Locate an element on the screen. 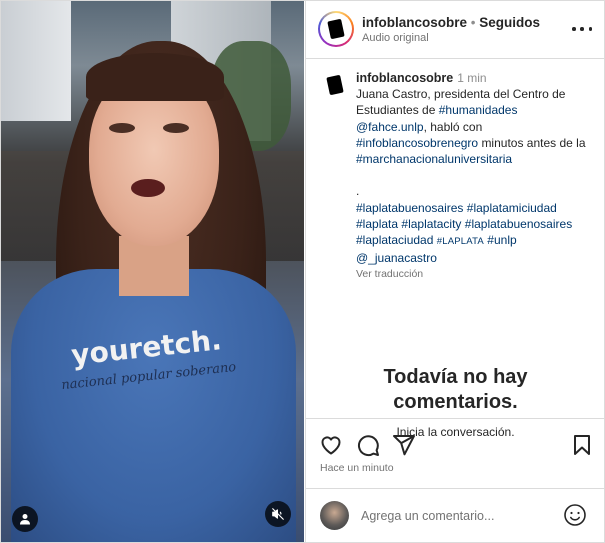  like-button is located at coordinates (331, 445).